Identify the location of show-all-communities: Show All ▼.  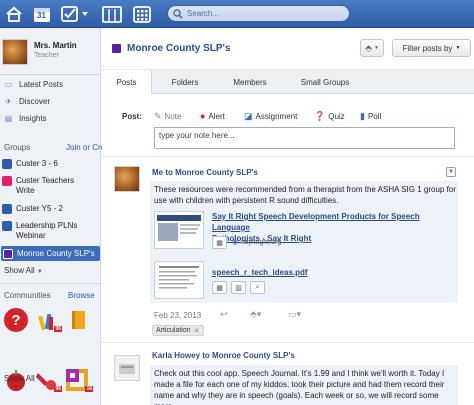
(23, 378).